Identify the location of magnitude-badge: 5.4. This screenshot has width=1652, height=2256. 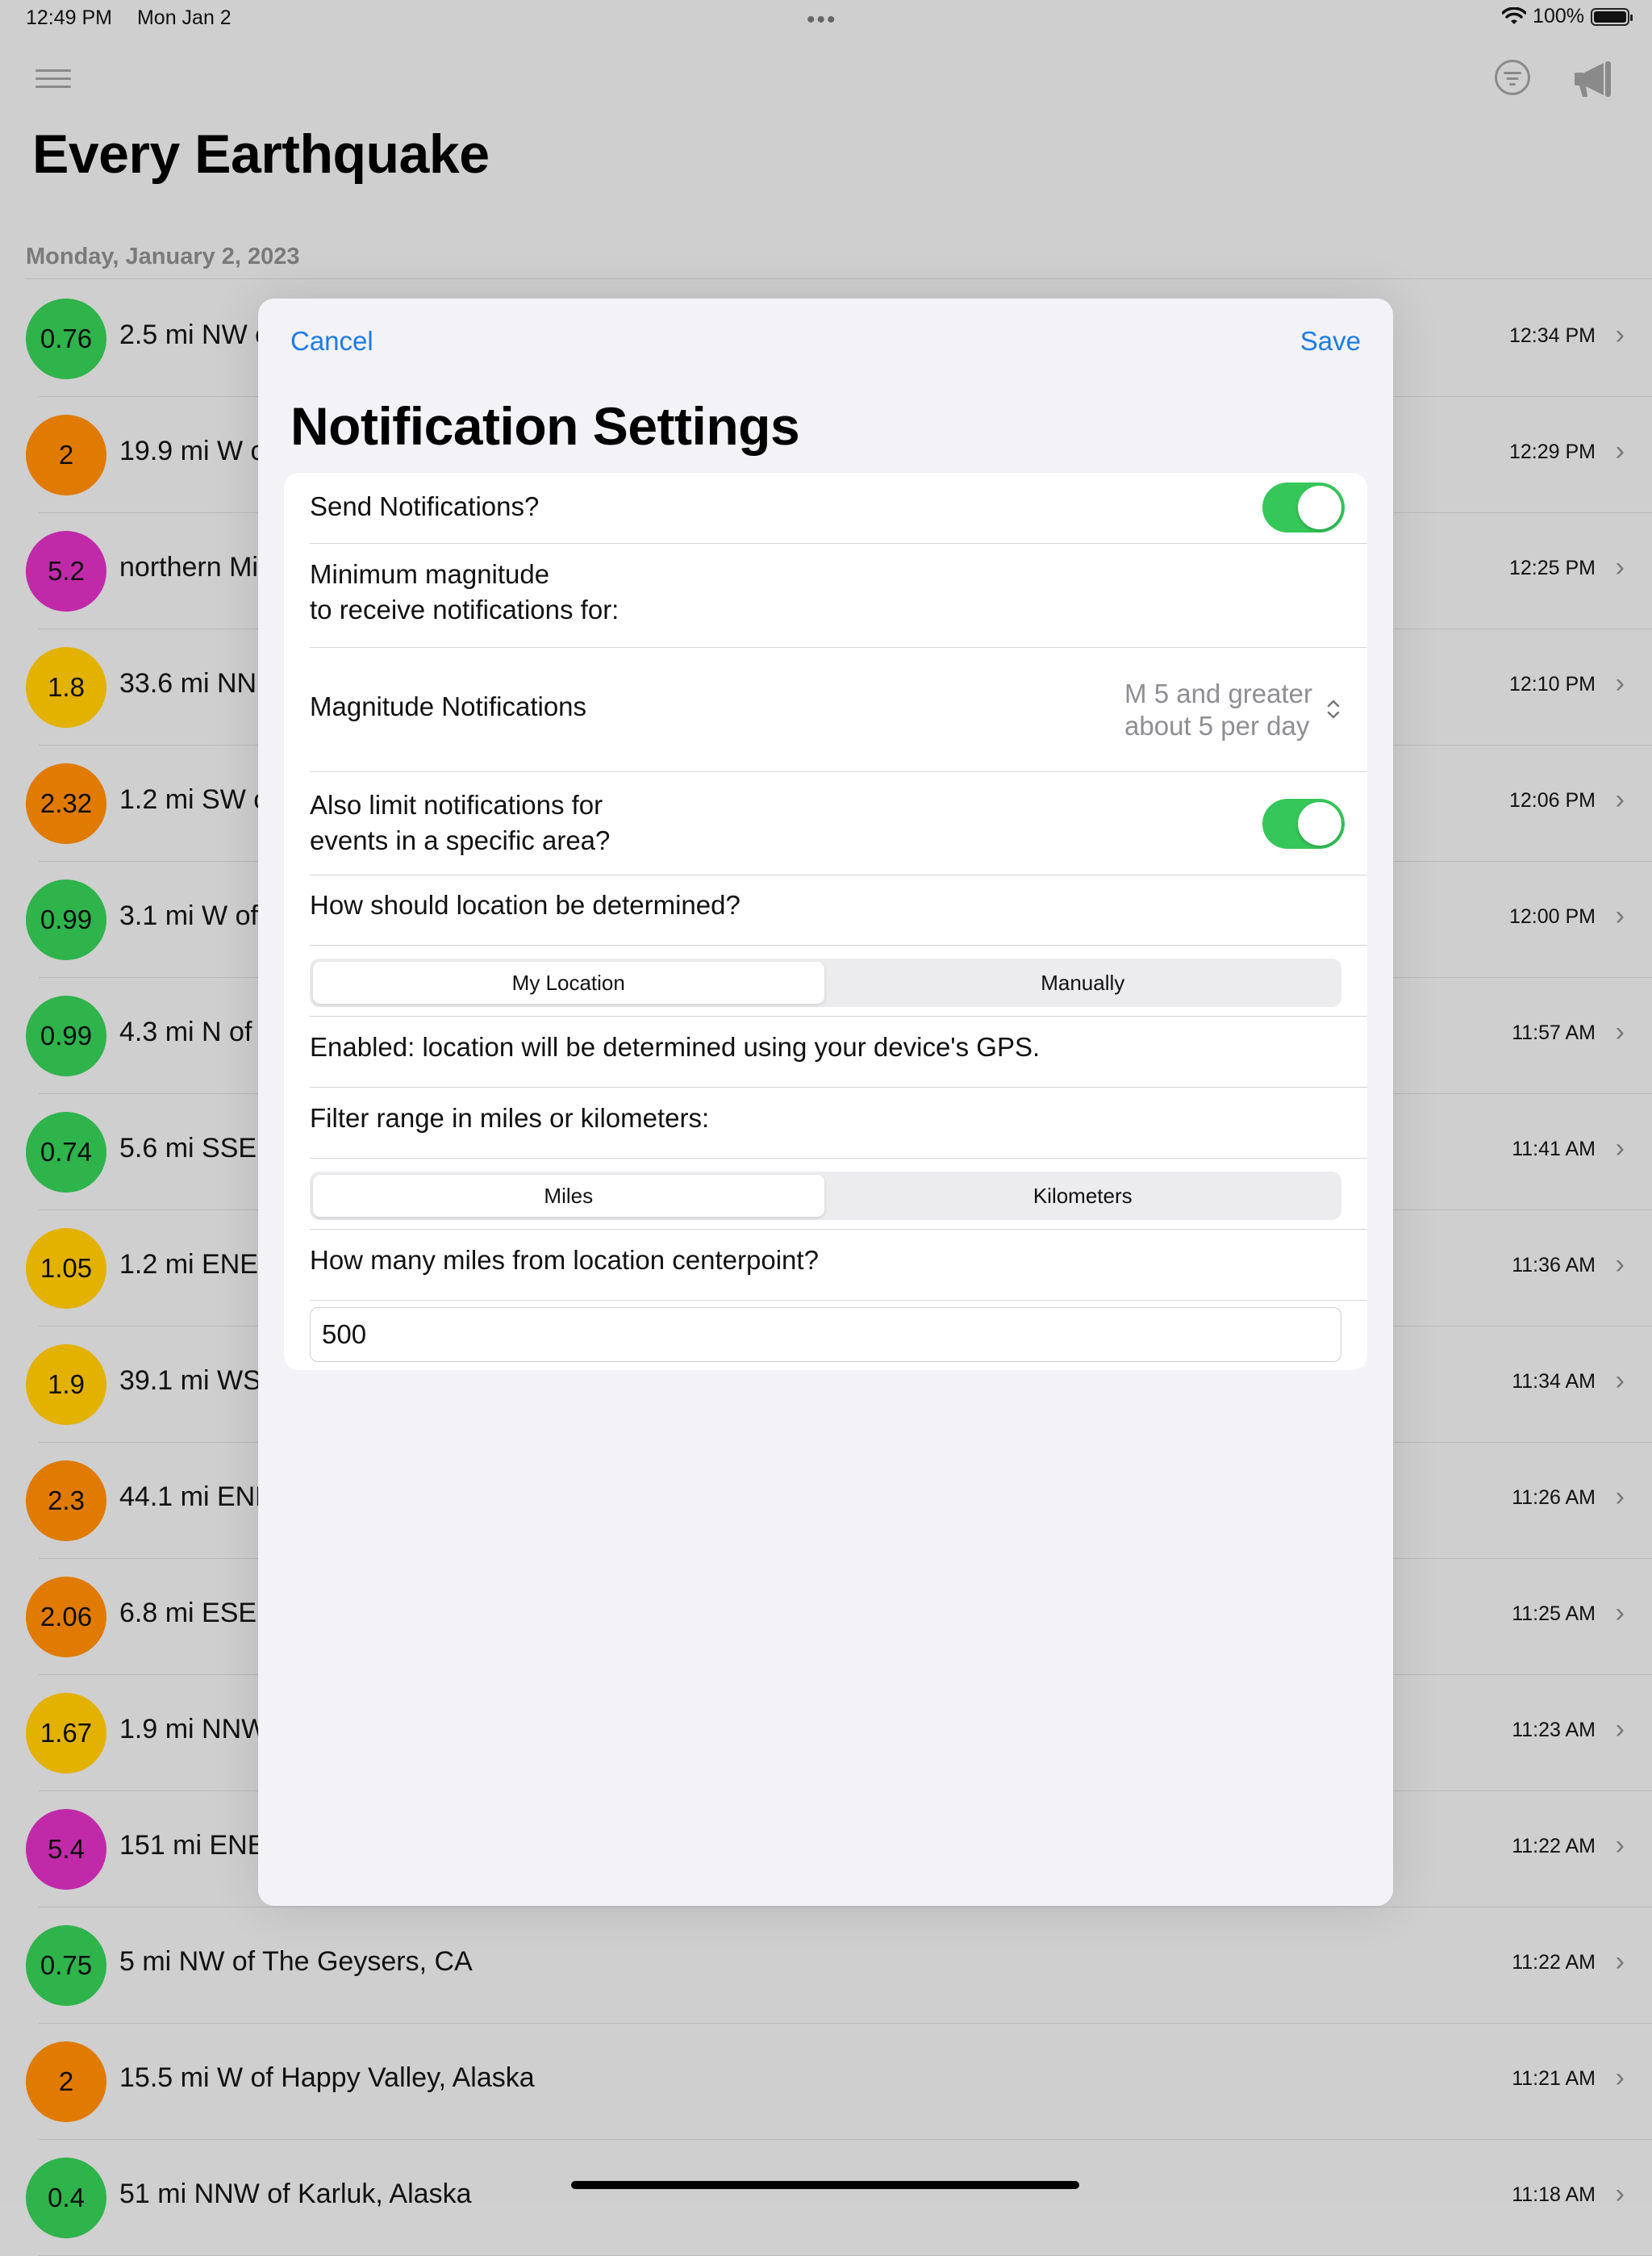
(66, 1849).